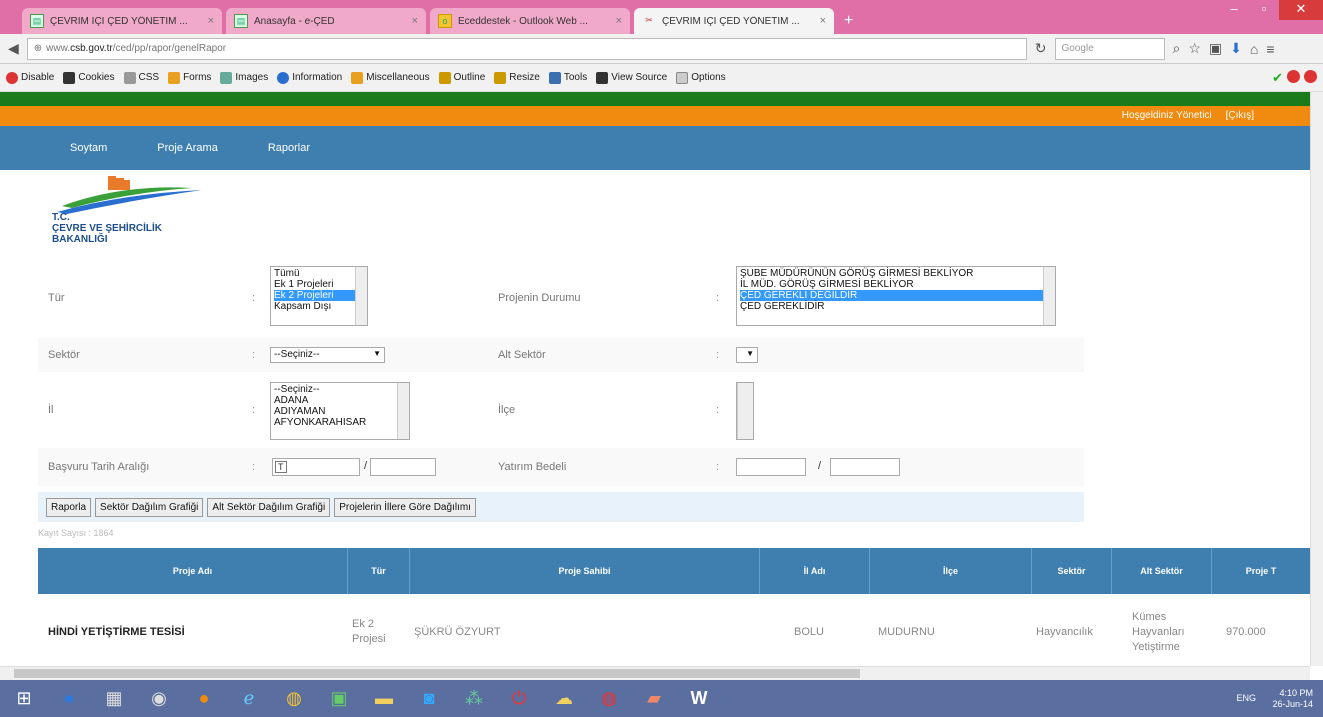 This screenshot has width=1323, height=717. What do you see at coordinates (12, 77) in the screenshot?
I see `disable-icon` at bounding box center [12, 77].